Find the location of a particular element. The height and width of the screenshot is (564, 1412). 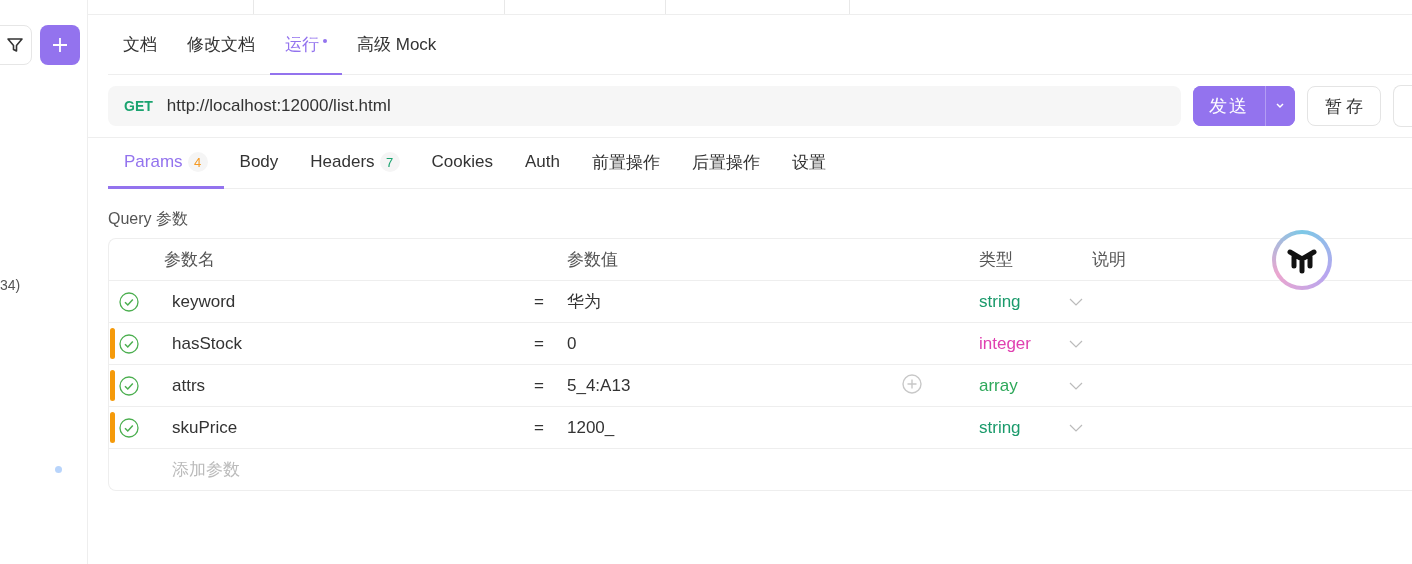

doc-tab: 高级 Mock is located at coordinates (397, 45).